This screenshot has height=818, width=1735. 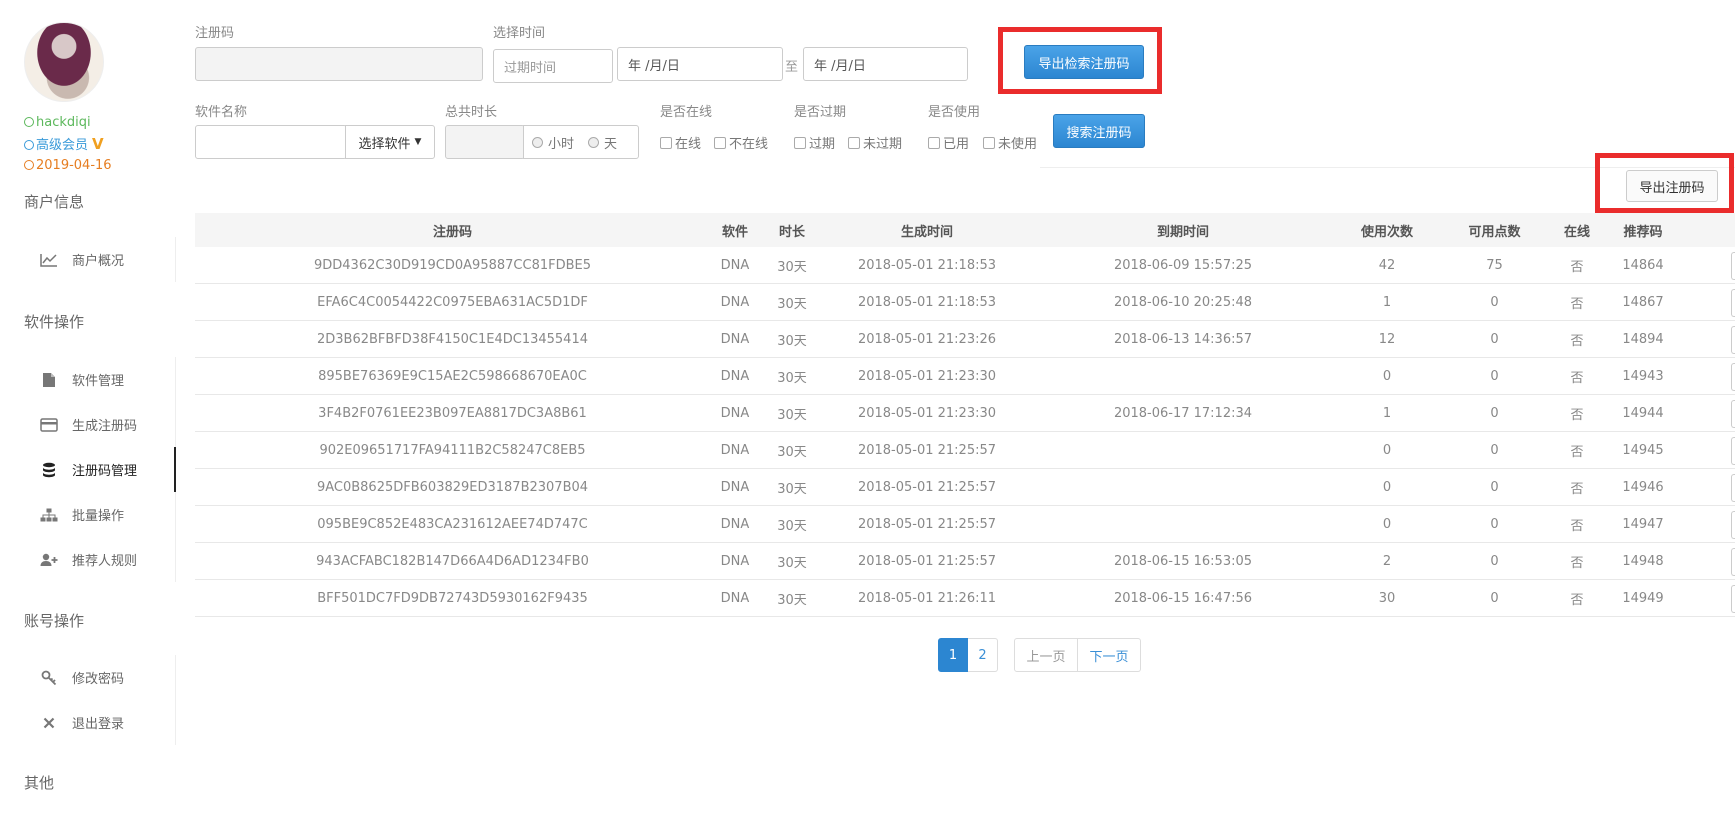 I want to click on online-label: 是否在线, so click(x=686, y=112).